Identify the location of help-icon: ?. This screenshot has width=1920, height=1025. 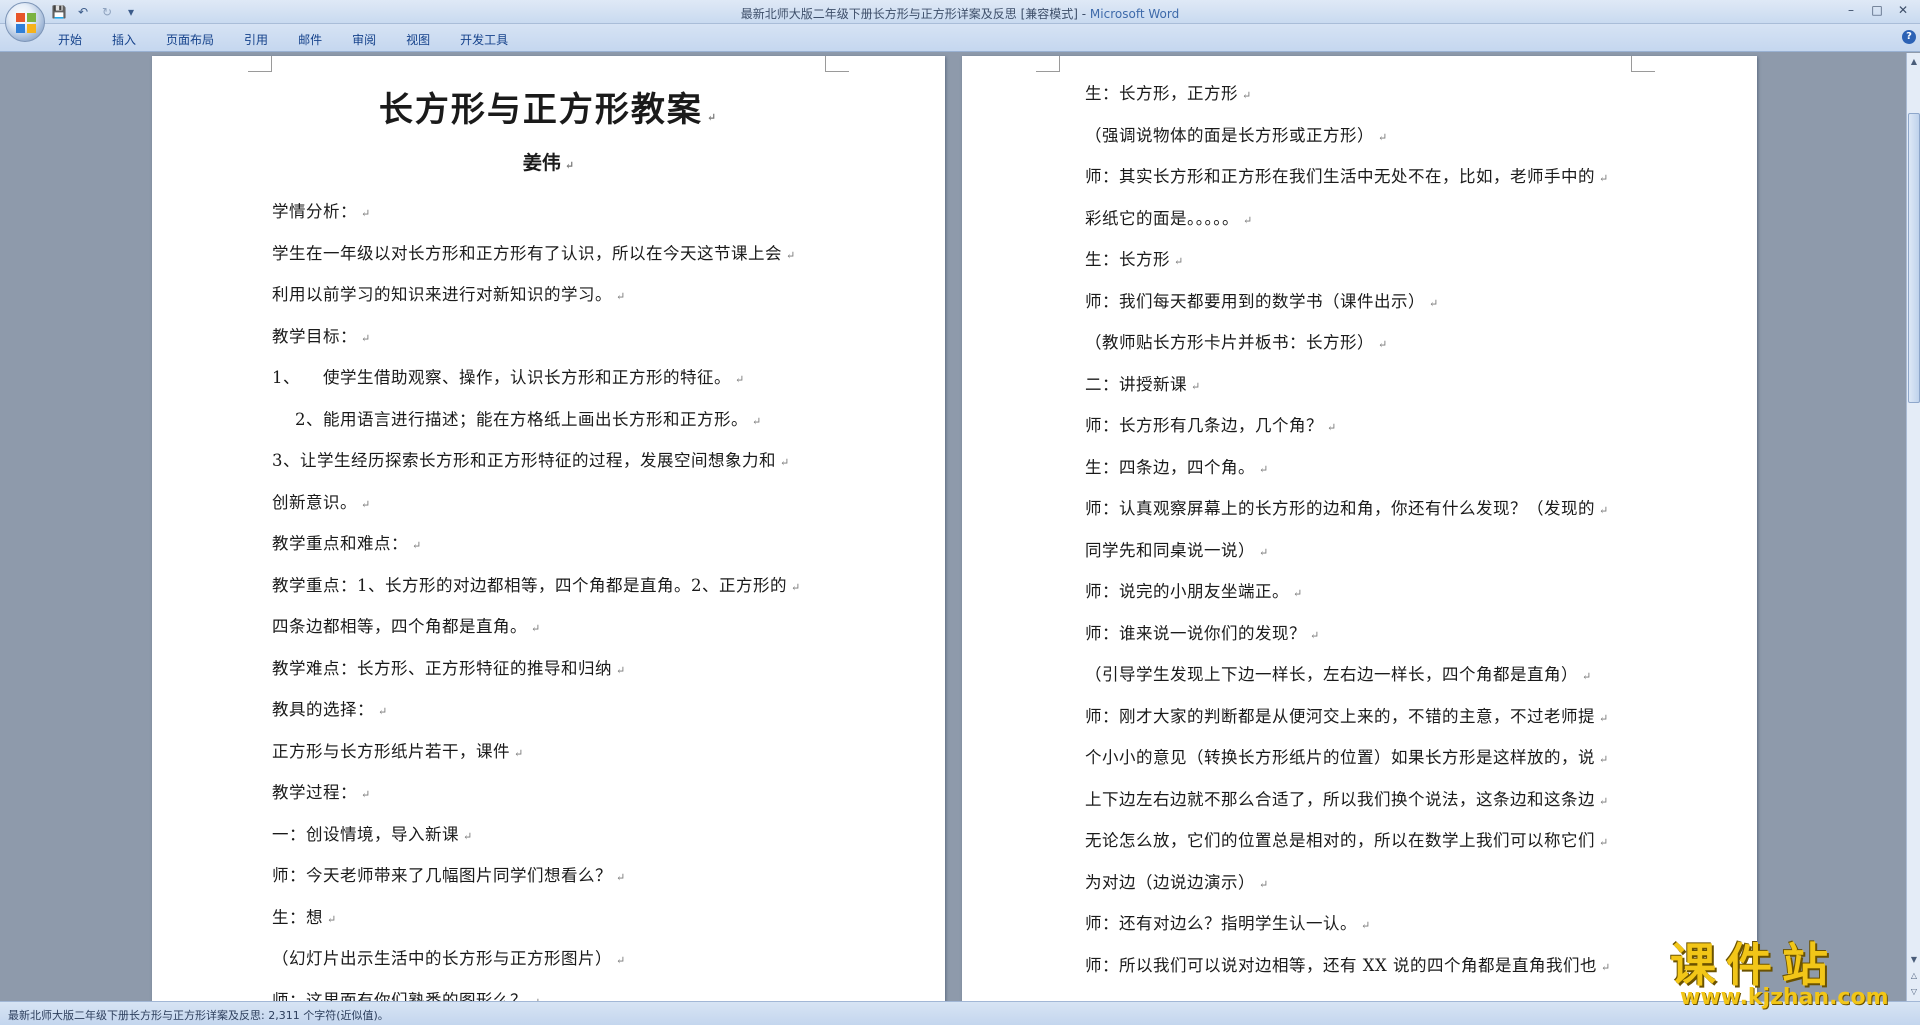
(1909, 37).